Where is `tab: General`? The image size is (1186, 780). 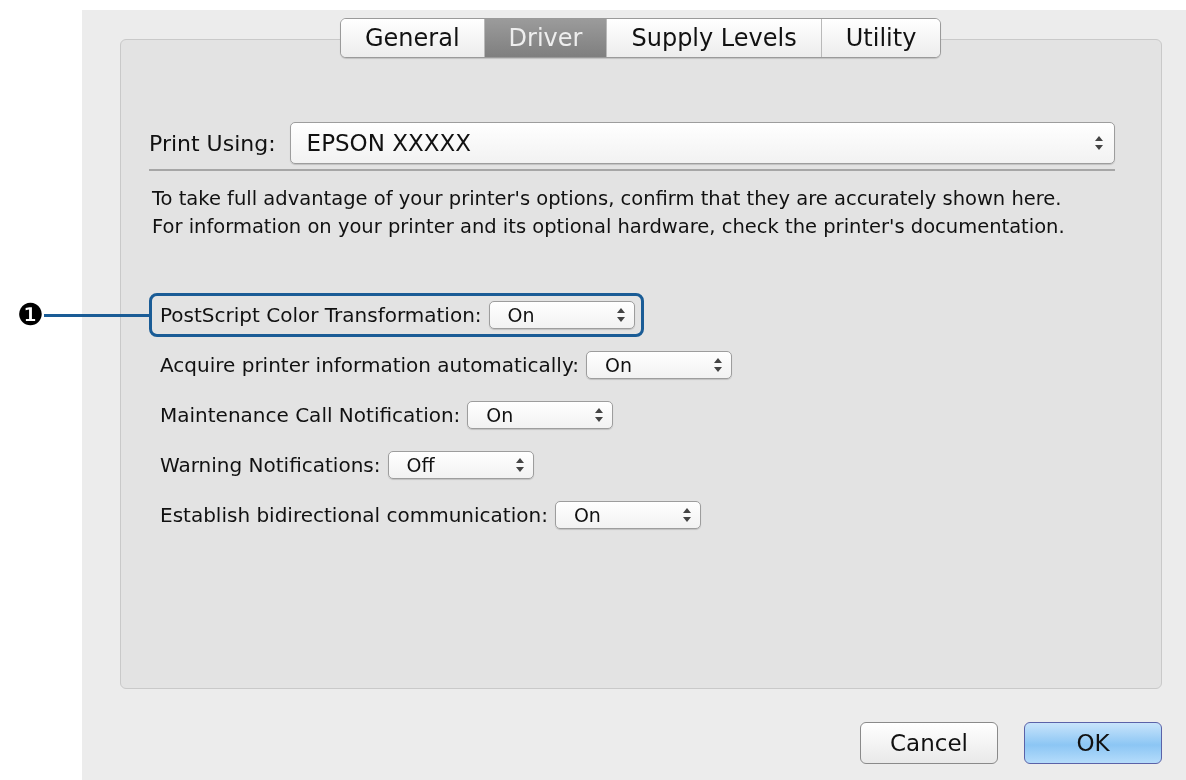
tab: General is located at coordinates (412, 38).